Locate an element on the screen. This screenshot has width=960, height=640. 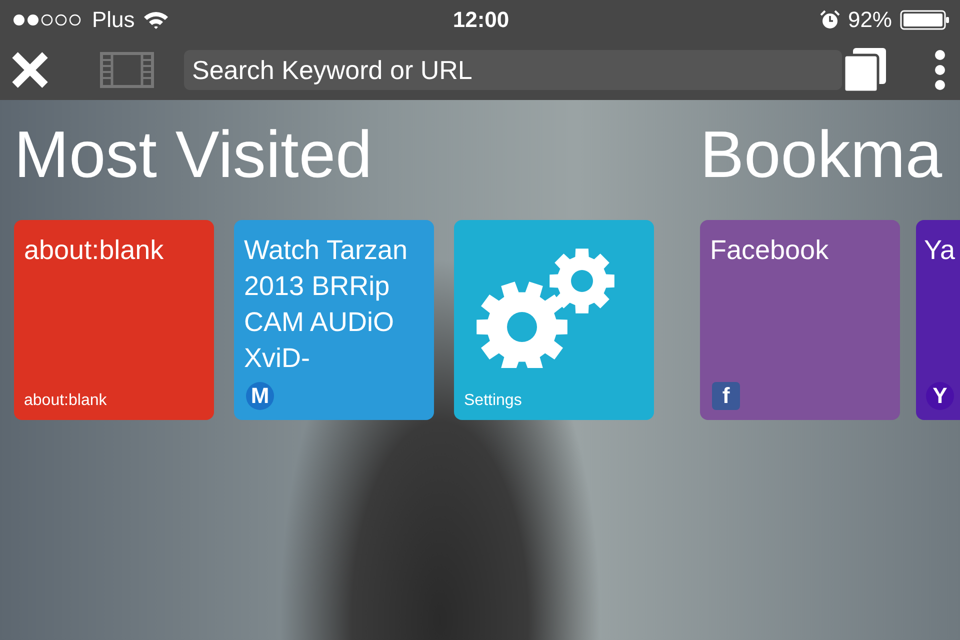
tile-title: Watch Tarzan 2013 BRRip CAM AUDiO XviD- is located at coordinates (326, 304).